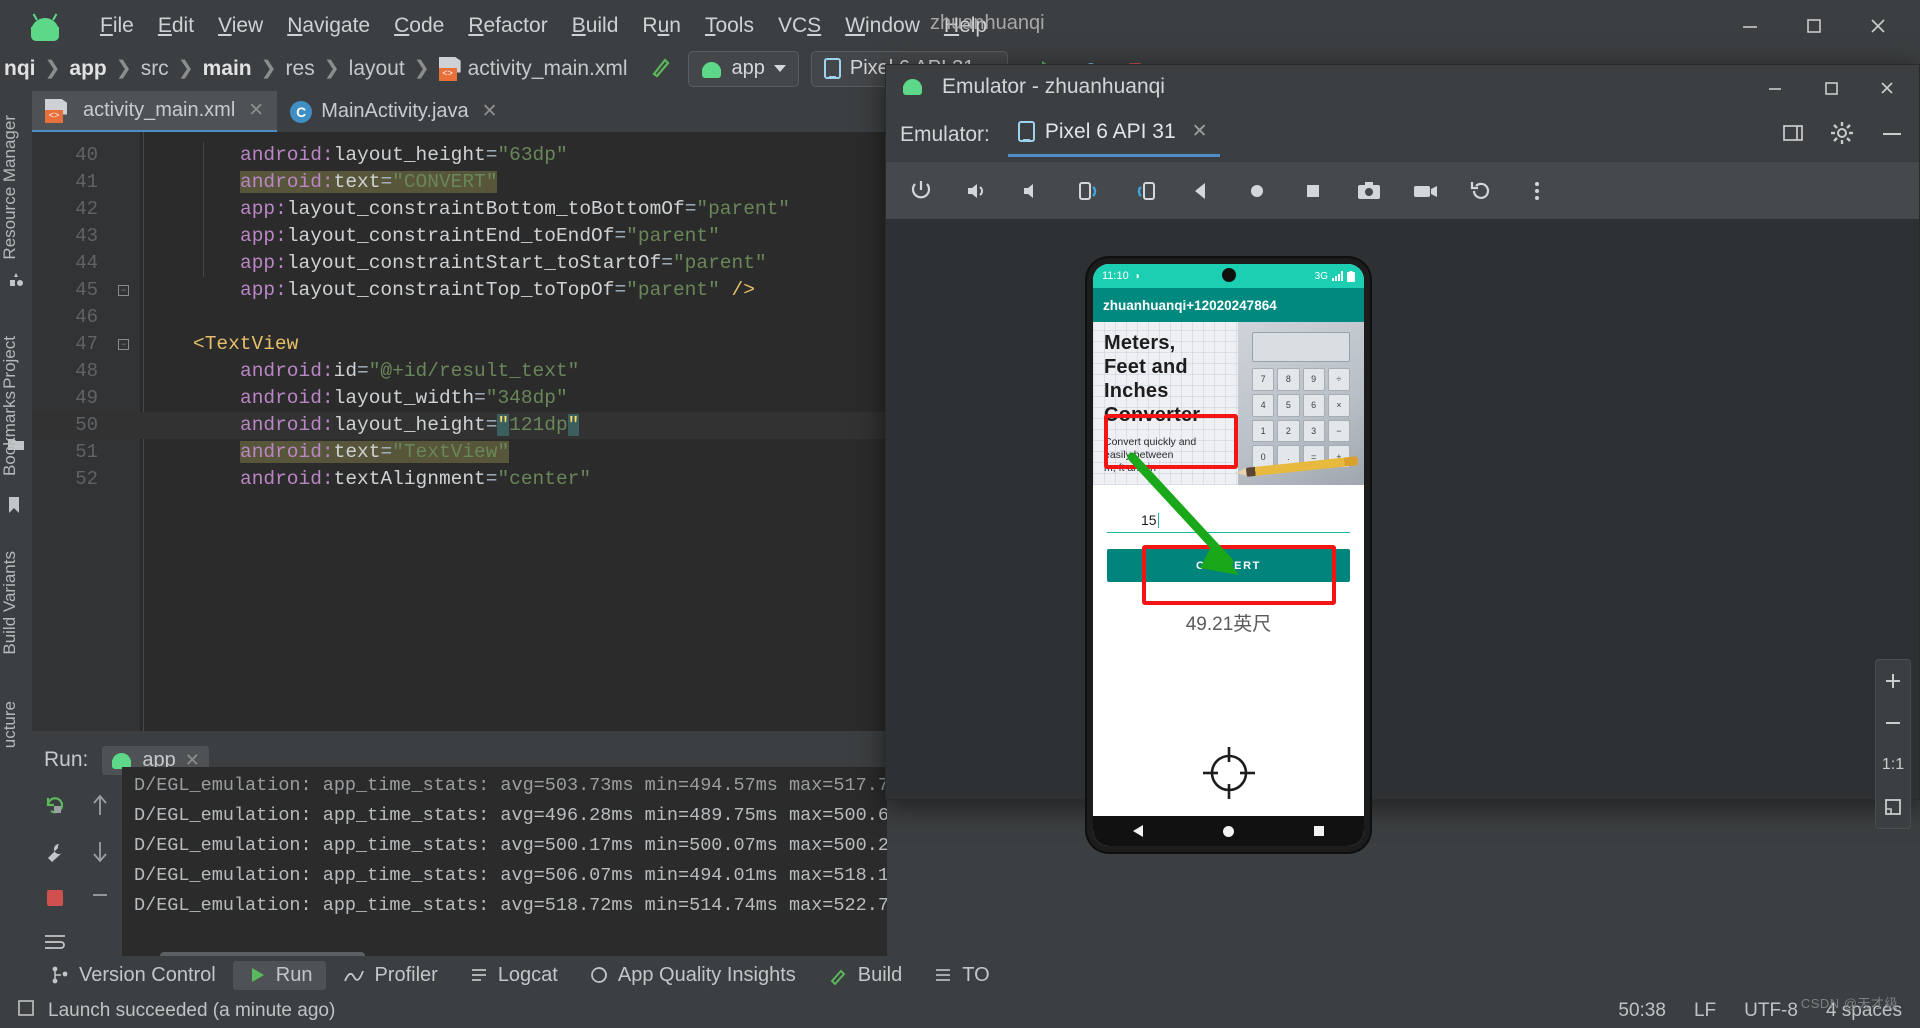 The image size is (1920, 1028). What do you see at coordinates (16, 362) in the screenshot?
I see `rail-project: Project` at bounding box center [16, 362].